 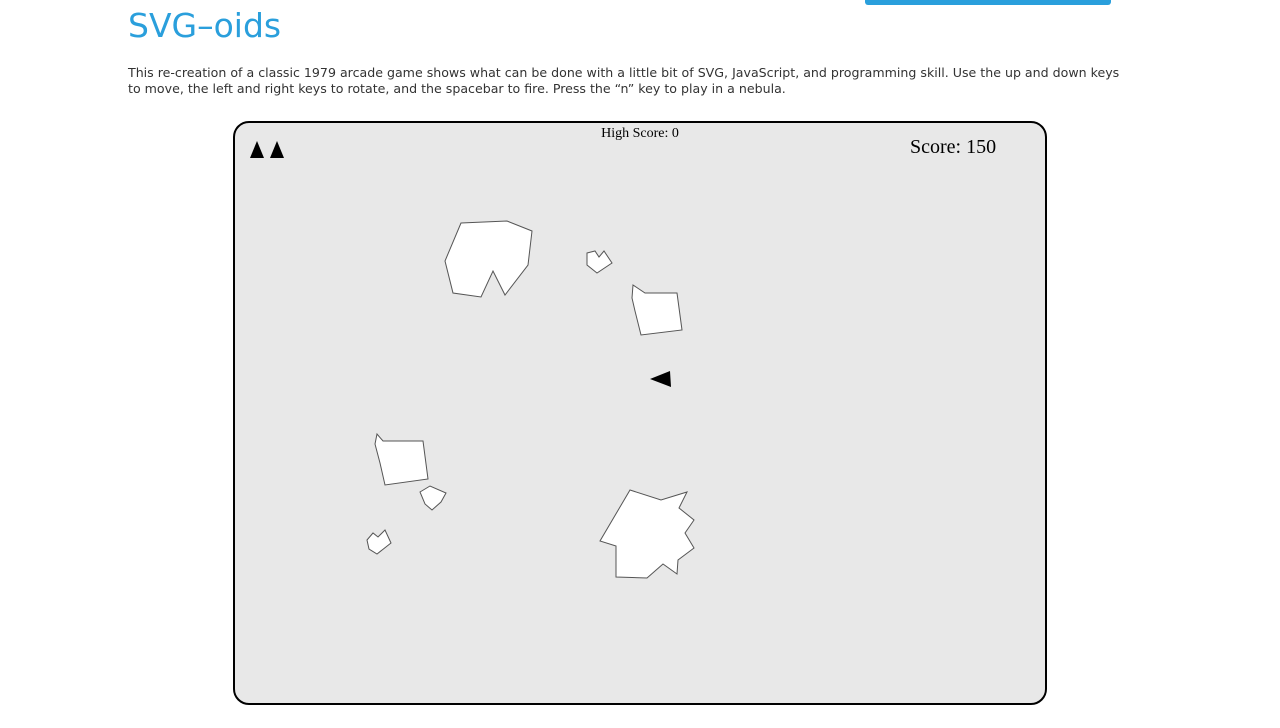 I want to click on top-accent-bar, so click(x=988, y=2).